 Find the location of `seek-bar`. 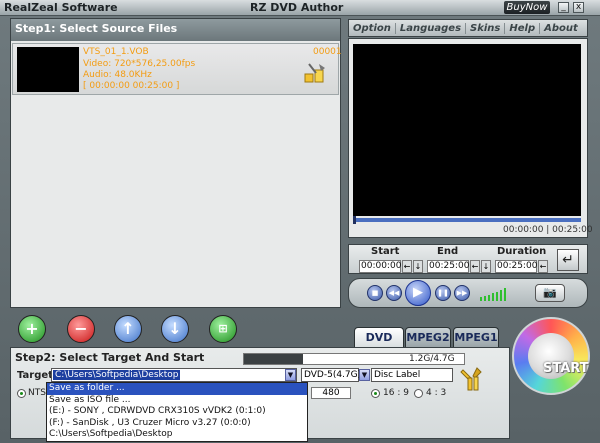

seek-bar is located at coordinates (467, 220).